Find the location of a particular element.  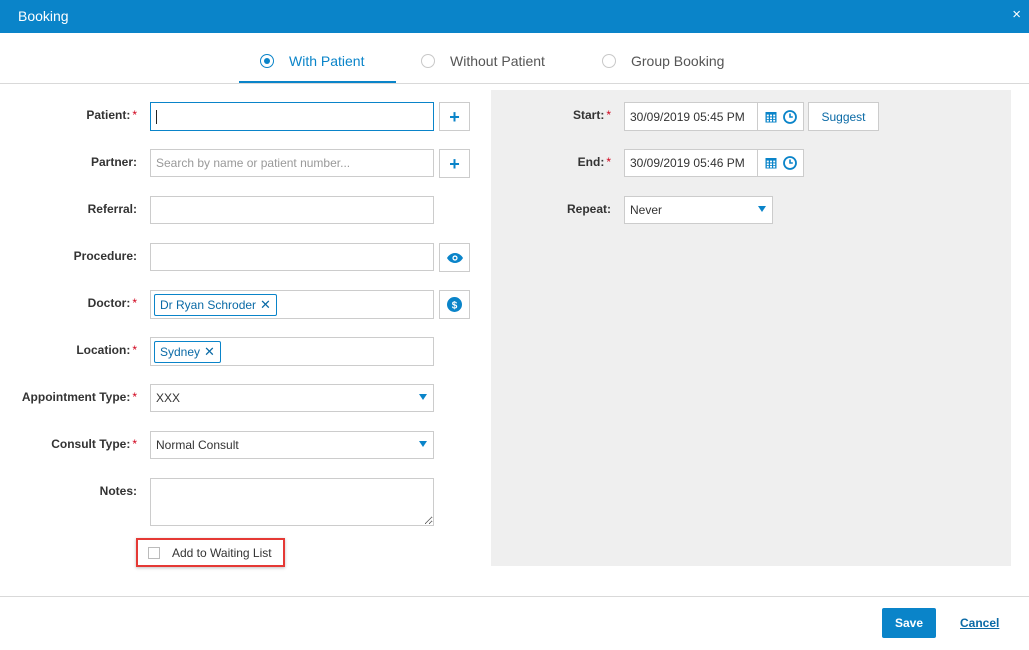

location-tag: Sydney ✕ is located at coordinates (187, 351).